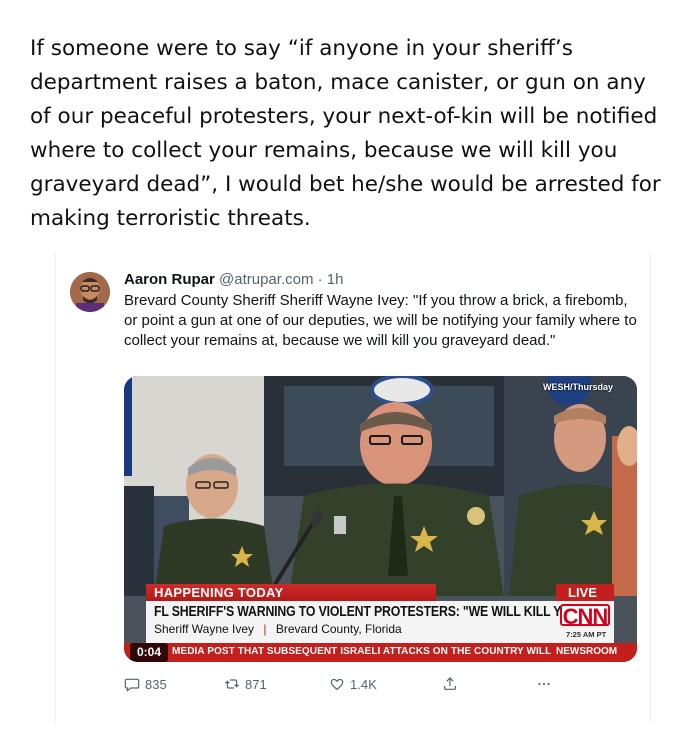 The height and width of the screenshot is (754, 693). What do you see at coordinates (149, 652) in the screenshot?
I see `video-timestamp: 0:04` at bounding box center [149, 652].